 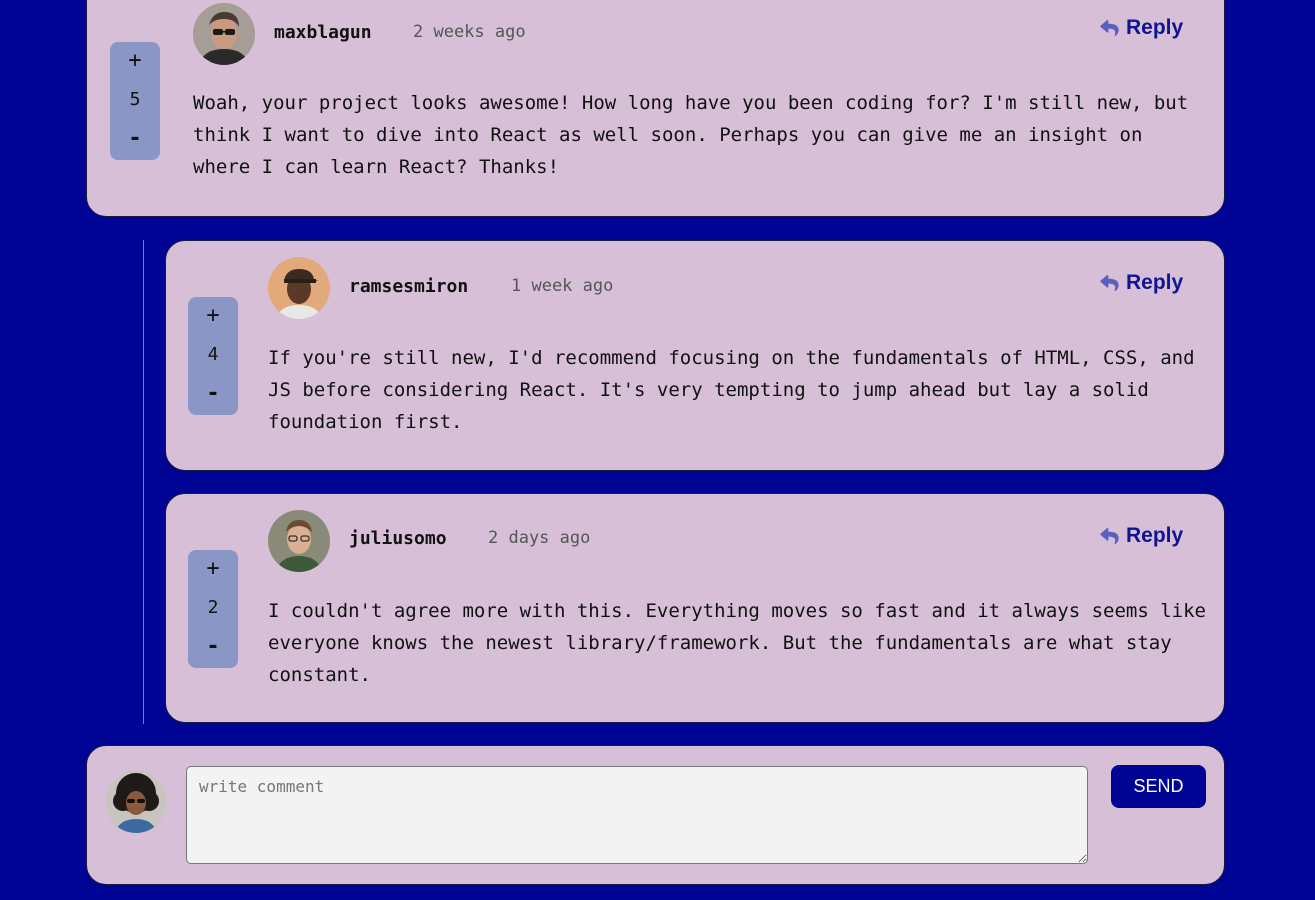 I want to click on reply-username: ramsesmiron, so click(x=408, y=287).